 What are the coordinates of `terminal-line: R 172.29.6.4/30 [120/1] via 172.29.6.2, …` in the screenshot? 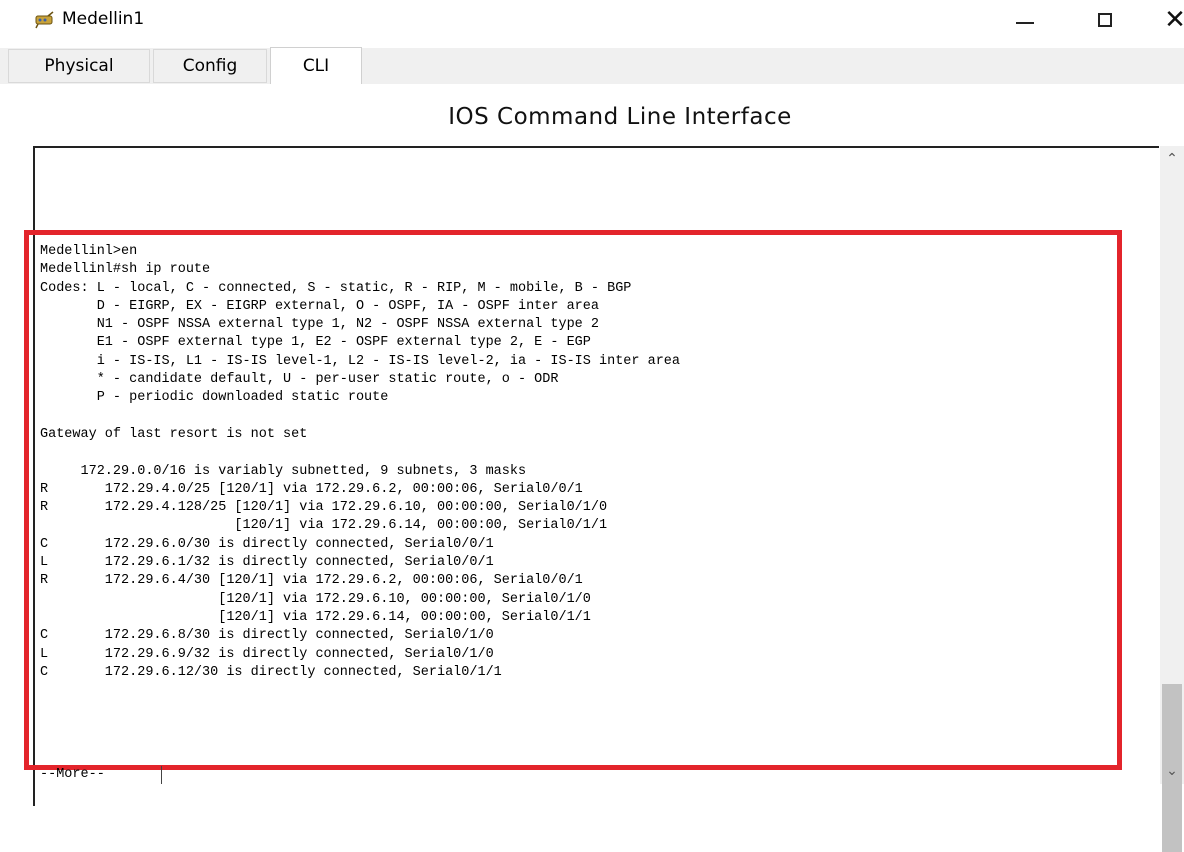 It's located at (311, 581).